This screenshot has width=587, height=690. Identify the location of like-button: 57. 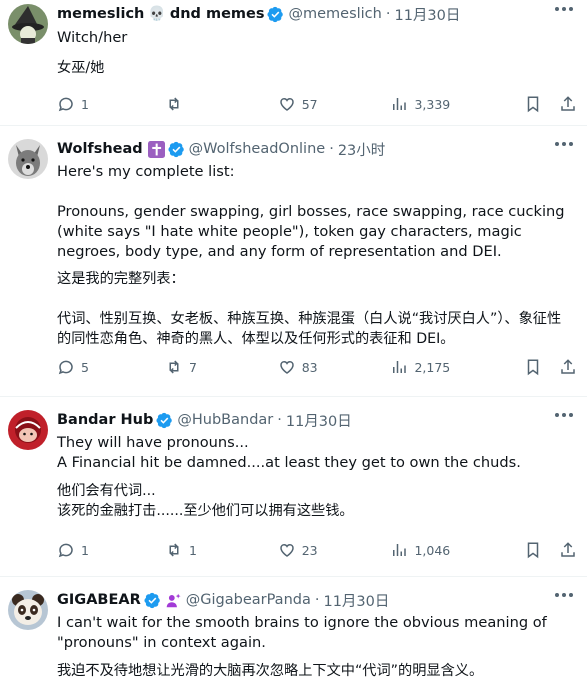
(334, 104).